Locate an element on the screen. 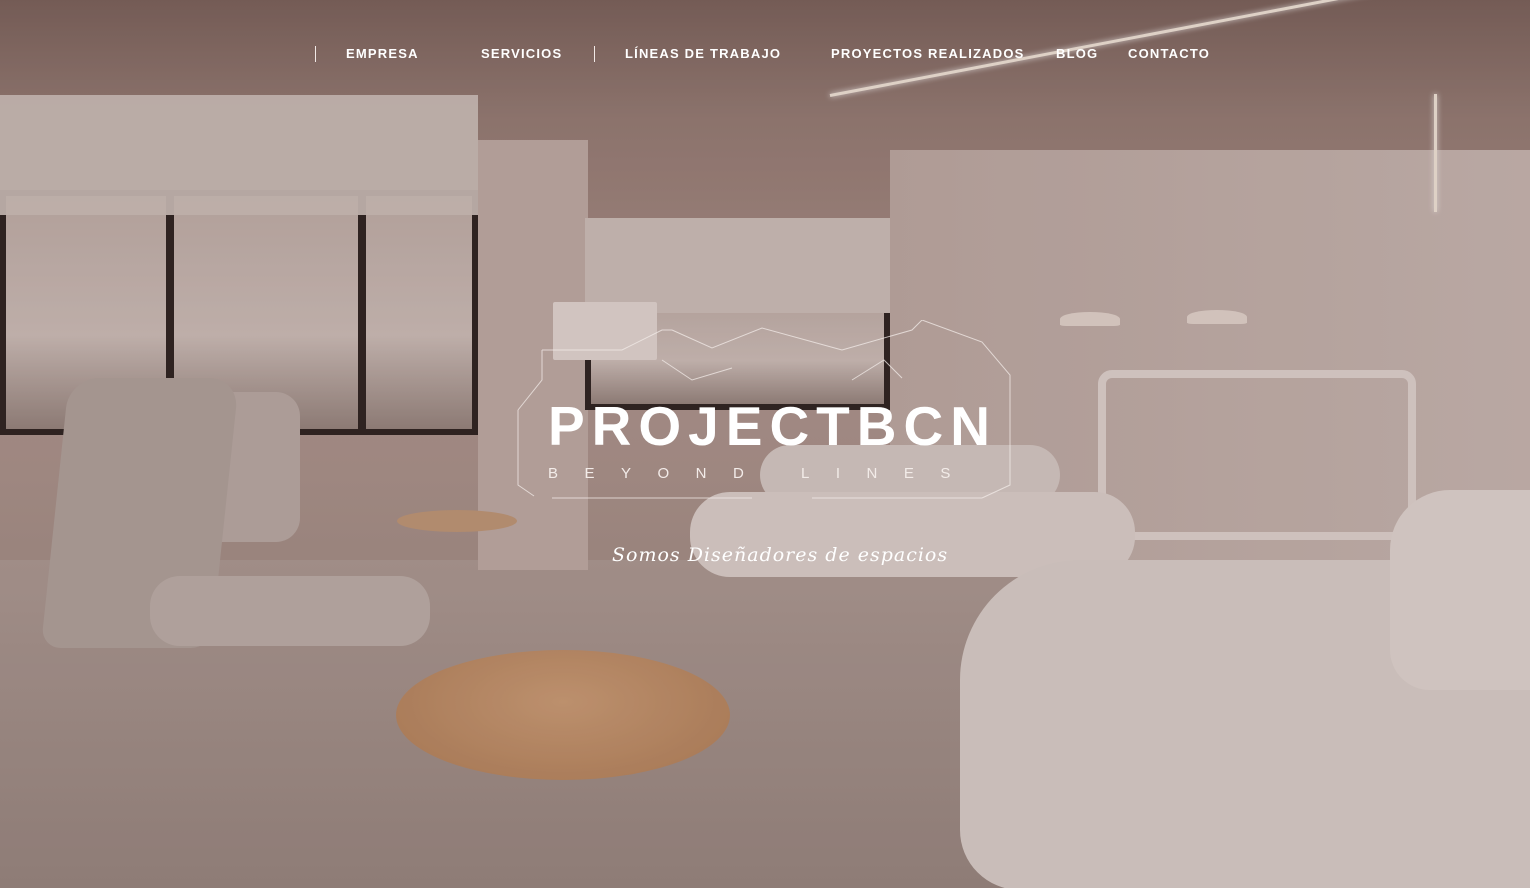 The image size is (1530, 888). nav-item-proyectos-realizados: PROYECTOS REALIZADOS is located at coordinates (928, 54).